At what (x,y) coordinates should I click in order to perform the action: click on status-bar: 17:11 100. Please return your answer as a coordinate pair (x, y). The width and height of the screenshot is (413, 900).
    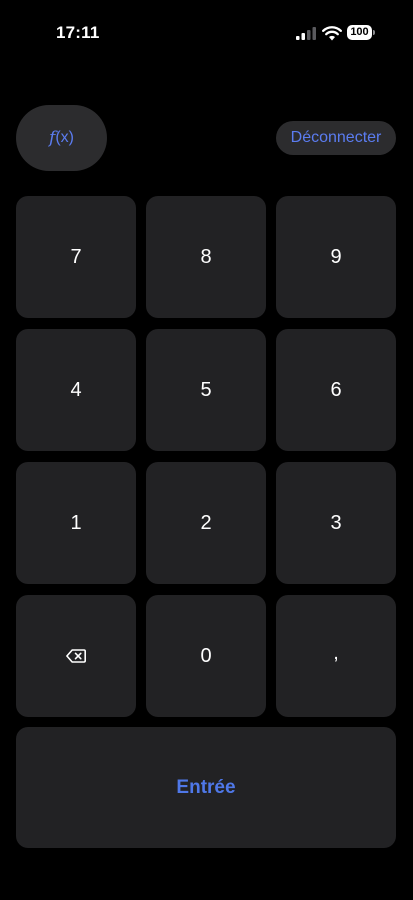
    Looking at the image, I should click on (206, 33).